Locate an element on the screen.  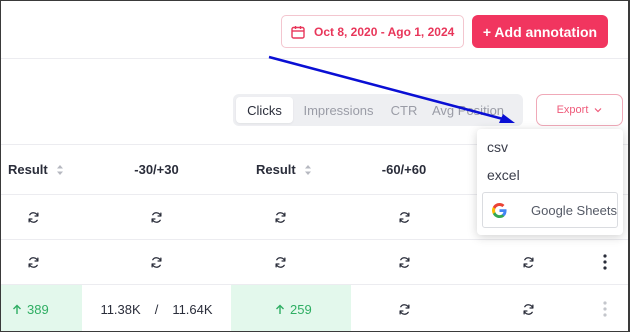
export-excel-option: excel is located at coordinates (503, 175).